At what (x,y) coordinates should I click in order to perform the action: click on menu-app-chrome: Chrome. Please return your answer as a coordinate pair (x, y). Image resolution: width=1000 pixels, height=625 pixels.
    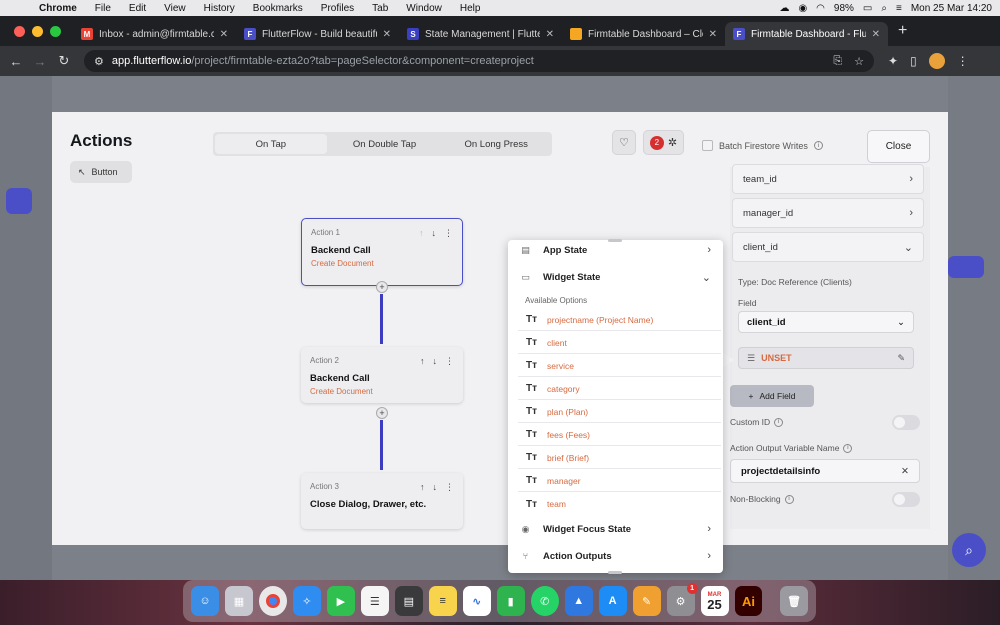
    Looking at the image, I should click on (58, 8).